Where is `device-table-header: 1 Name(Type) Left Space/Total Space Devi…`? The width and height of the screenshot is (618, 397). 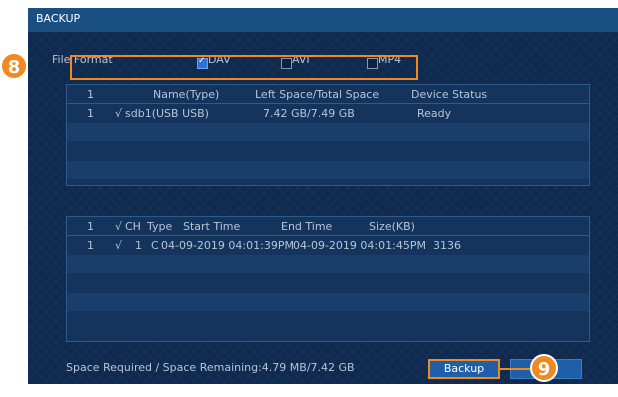 device-table-header: 1 Name(Type) Left Space/Total Space Devi… is located at coordinates (328, 94).